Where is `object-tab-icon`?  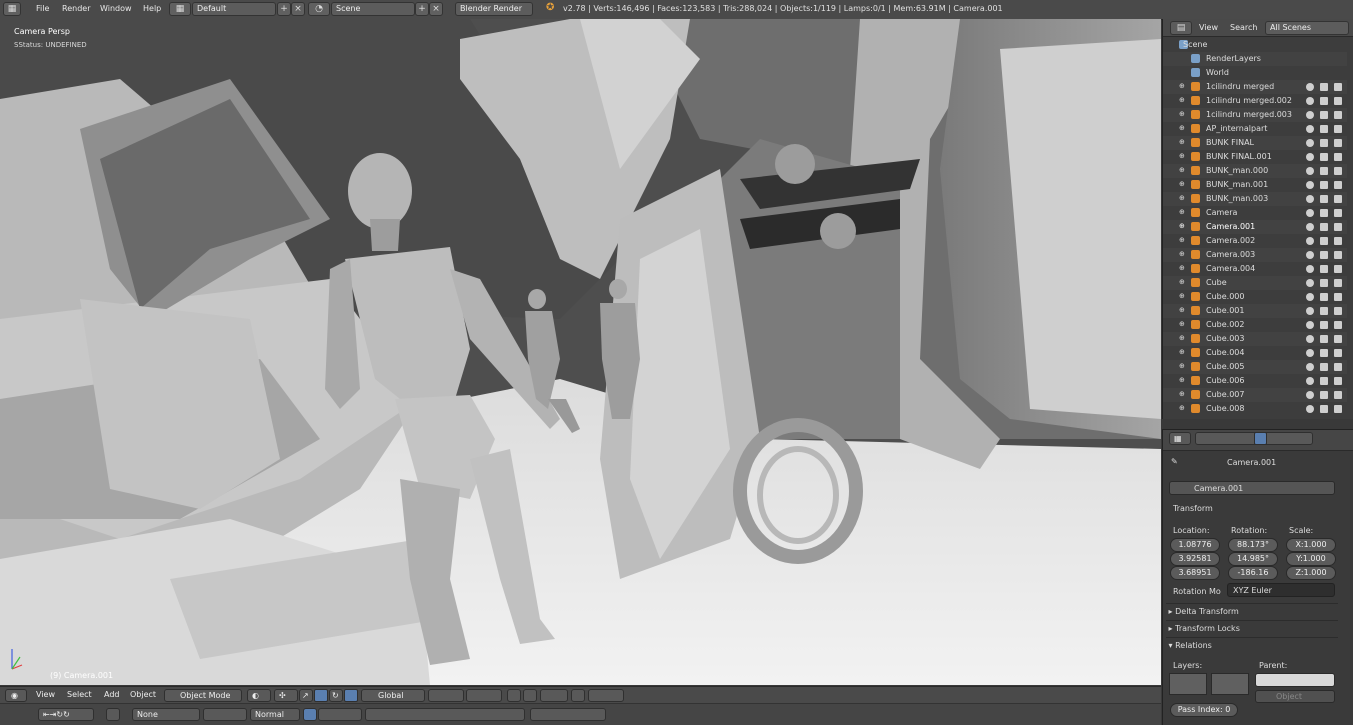
object-tab-icon is located at coordinates (1260, 438).